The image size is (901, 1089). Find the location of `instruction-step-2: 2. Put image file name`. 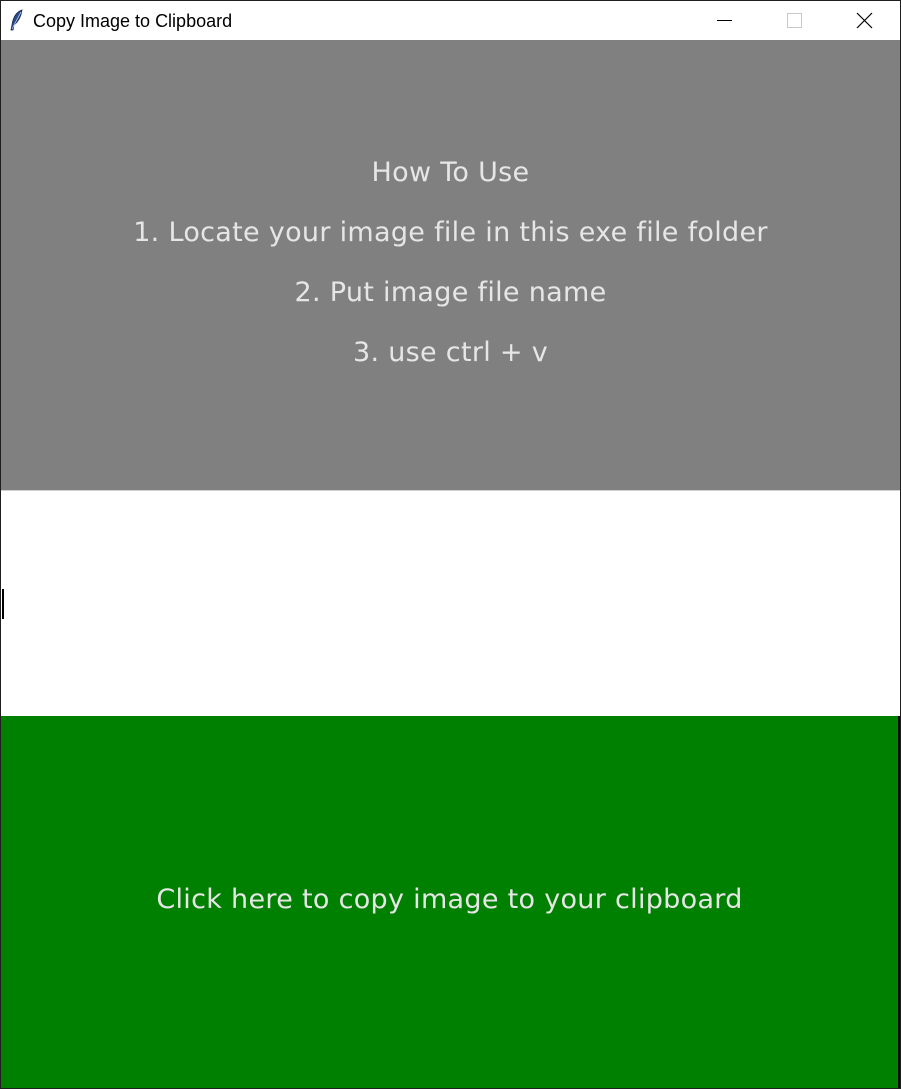

instruction-step-2: 2. Put image file name is located at coordinates (450, 292).